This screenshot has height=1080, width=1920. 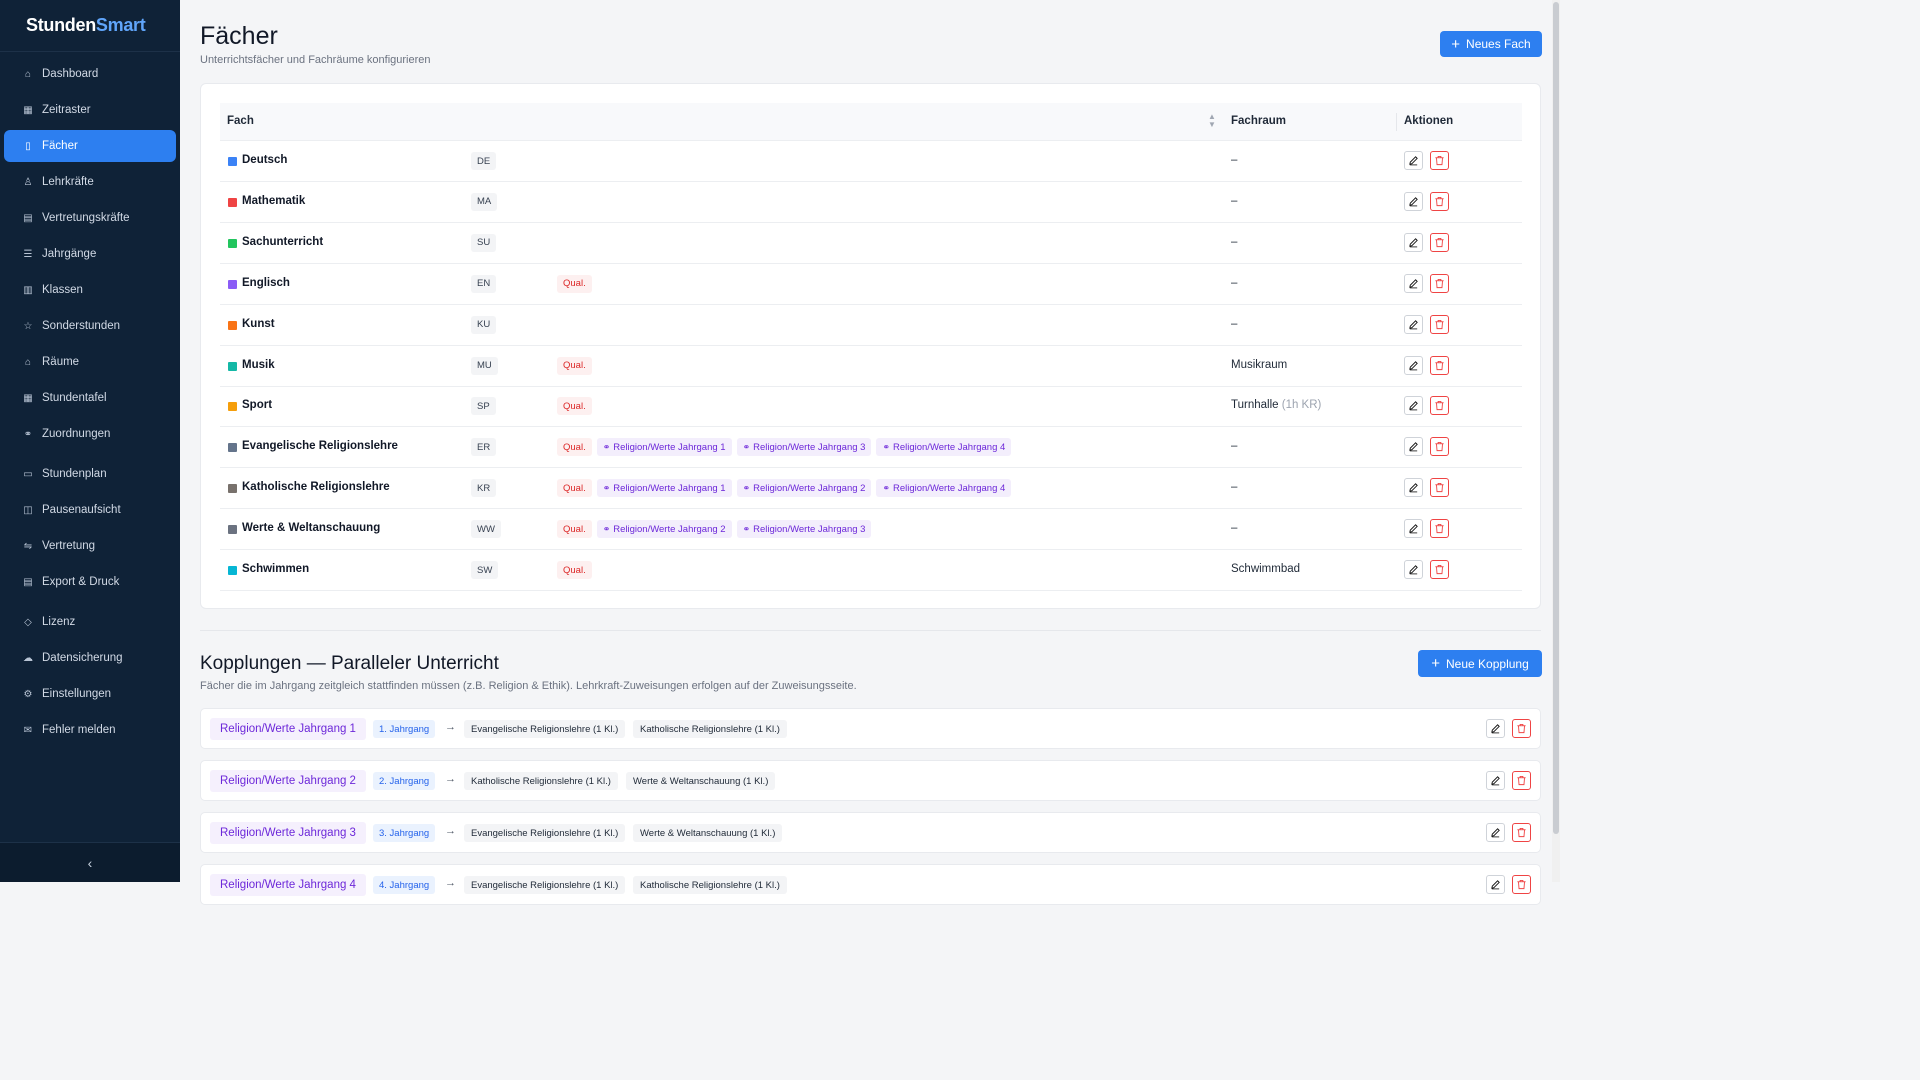 What do you see at coordinates (28, 730) in the screenshot?
I see `mail-icon: ✉` at bounding box center [28, 730].